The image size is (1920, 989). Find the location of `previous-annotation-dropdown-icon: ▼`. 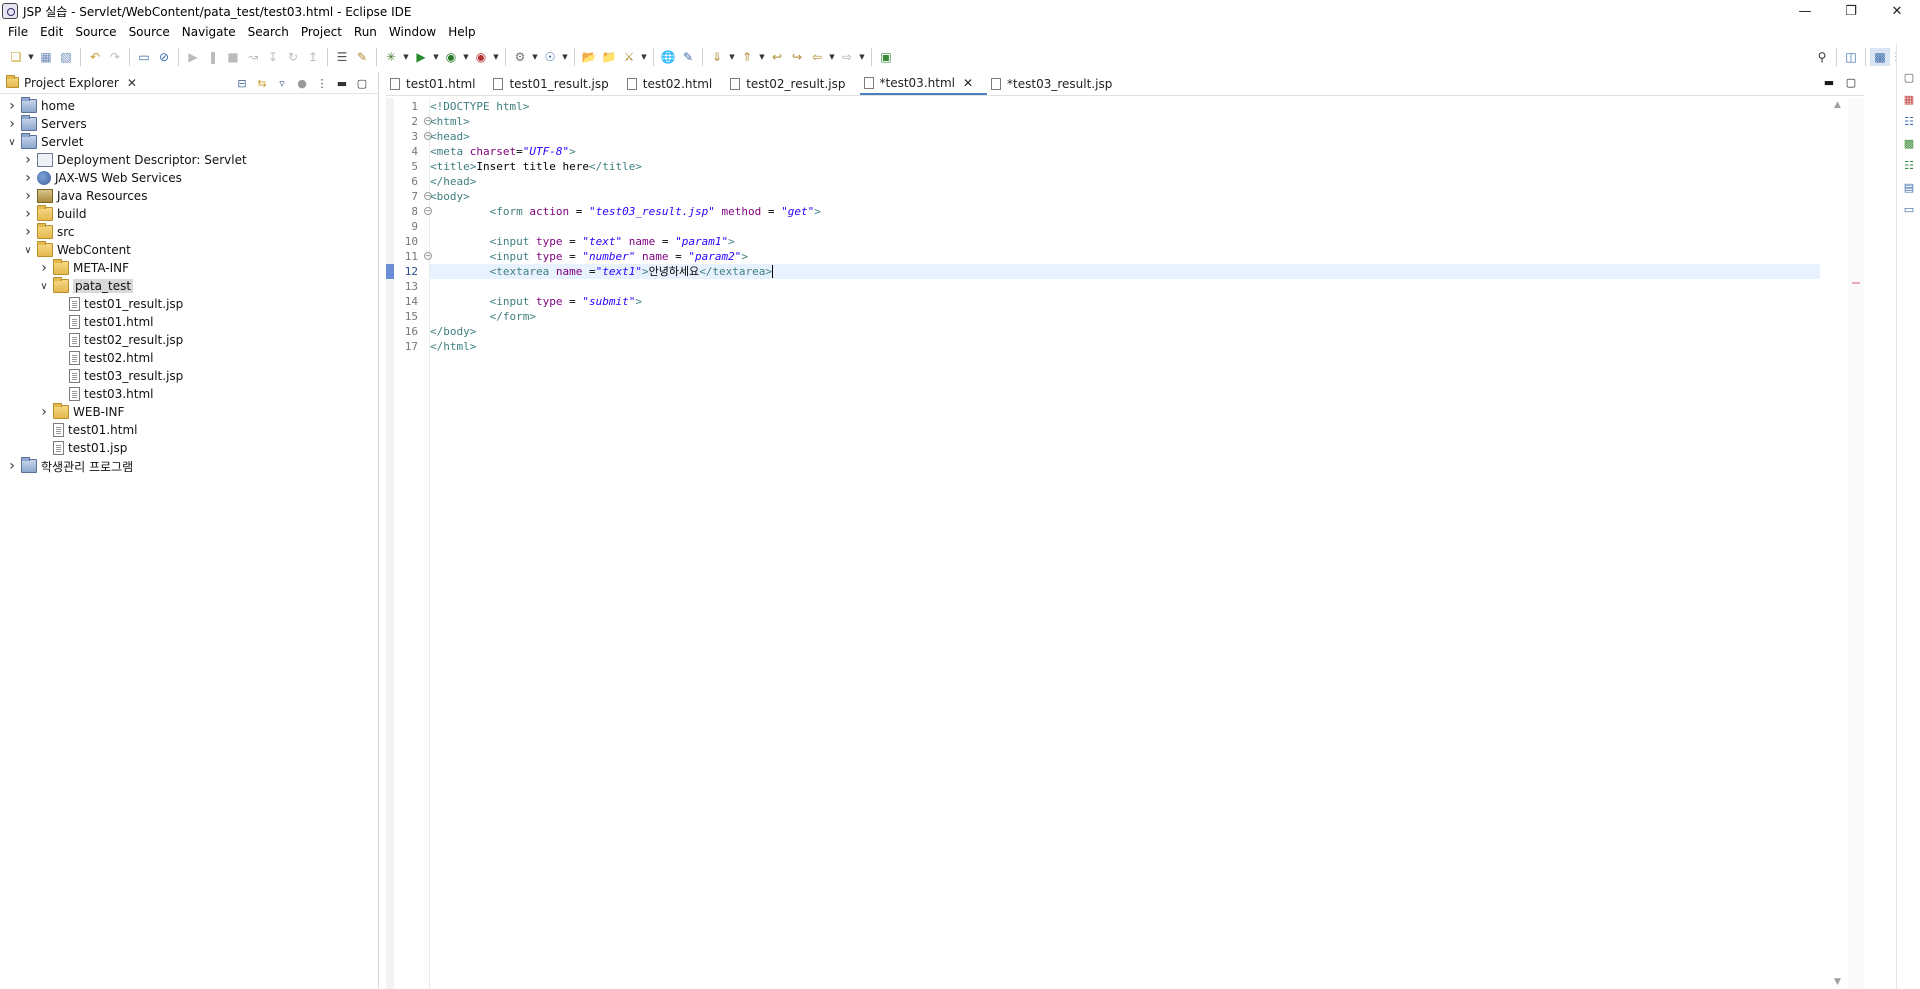

previous-annotation-dropdown-icon: ▼ is located at coordinates (762, 57).